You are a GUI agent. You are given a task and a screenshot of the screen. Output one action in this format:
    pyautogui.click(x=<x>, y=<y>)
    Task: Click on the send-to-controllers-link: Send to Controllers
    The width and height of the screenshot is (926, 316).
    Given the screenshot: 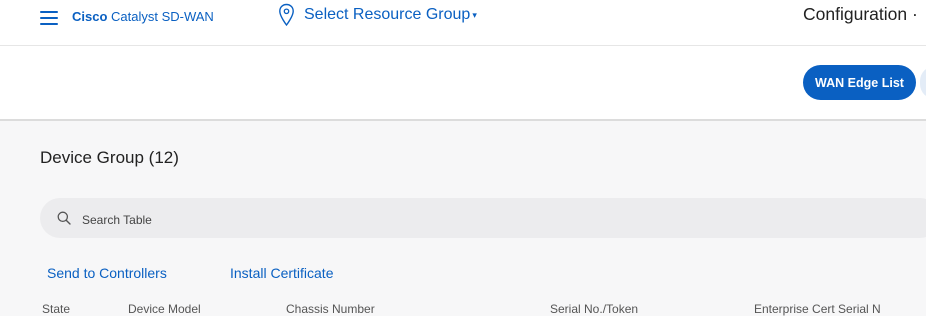 What is the action you would take?
    pyautogui.click(x=107, y=273)
    